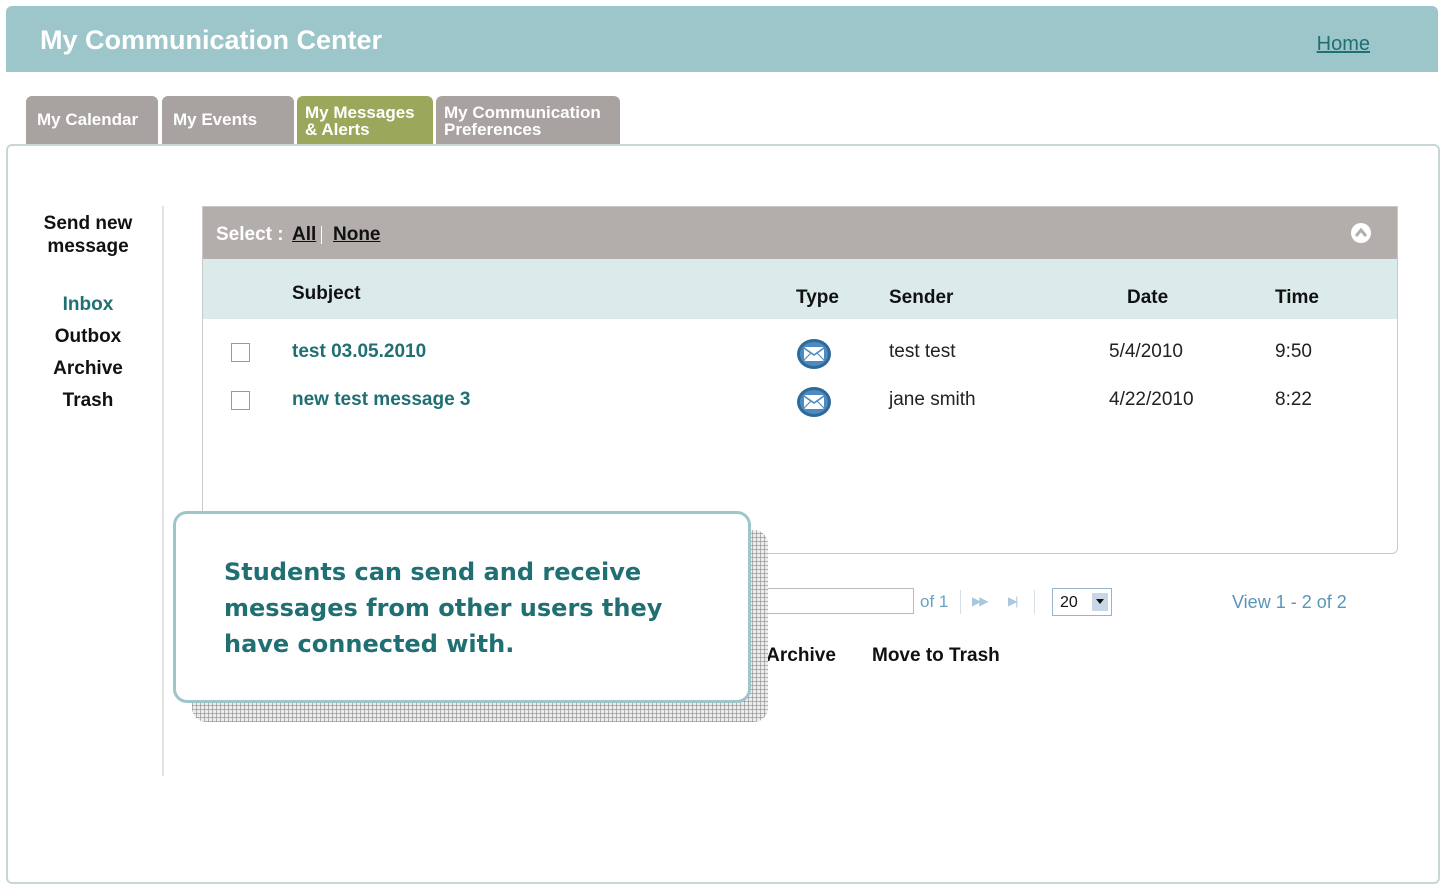  Describe the element at coordinates (211, 40) in the screenshot. I see `app-title: My Communication Center` at that location.